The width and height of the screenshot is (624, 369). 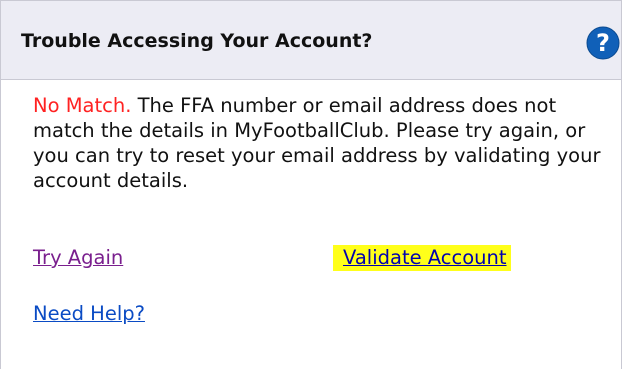 What do you see at coordinates (89, 313) in the screenshot?
I see `need-help-link: Need Help?` at bounding box center [89, 313].